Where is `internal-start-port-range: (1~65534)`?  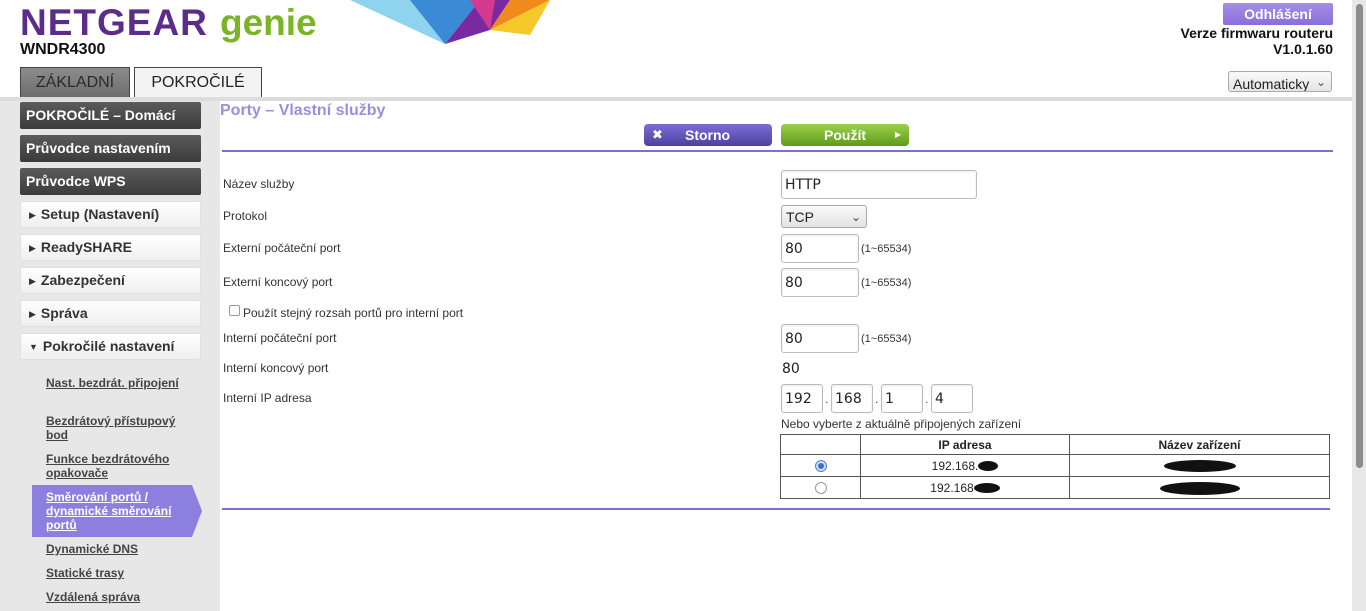
internal-start-port-range: (1~65534) is located at coordinates (886, 339).